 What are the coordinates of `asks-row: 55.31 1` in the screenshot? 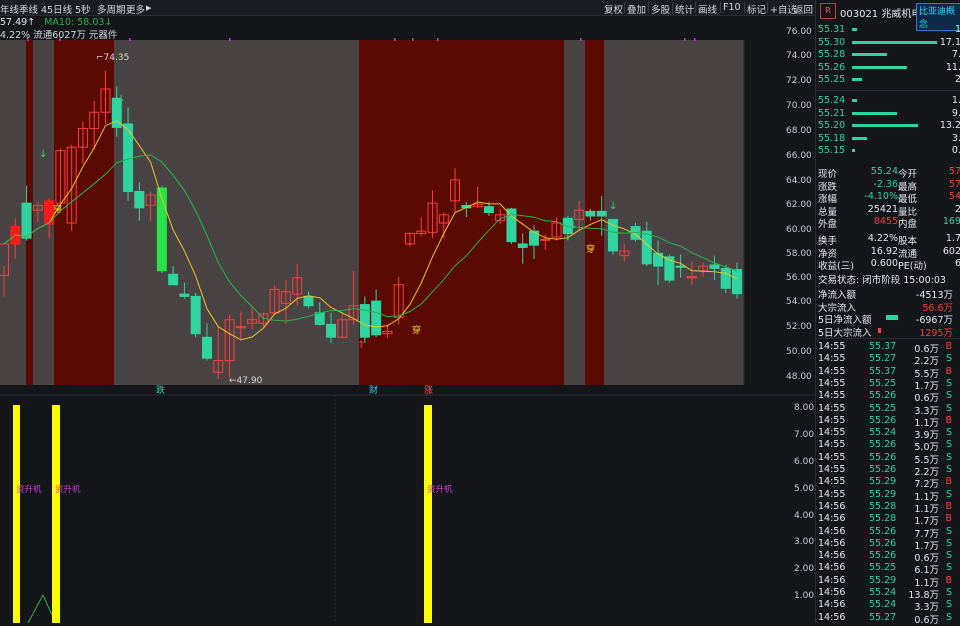 It's located at (888, 30).